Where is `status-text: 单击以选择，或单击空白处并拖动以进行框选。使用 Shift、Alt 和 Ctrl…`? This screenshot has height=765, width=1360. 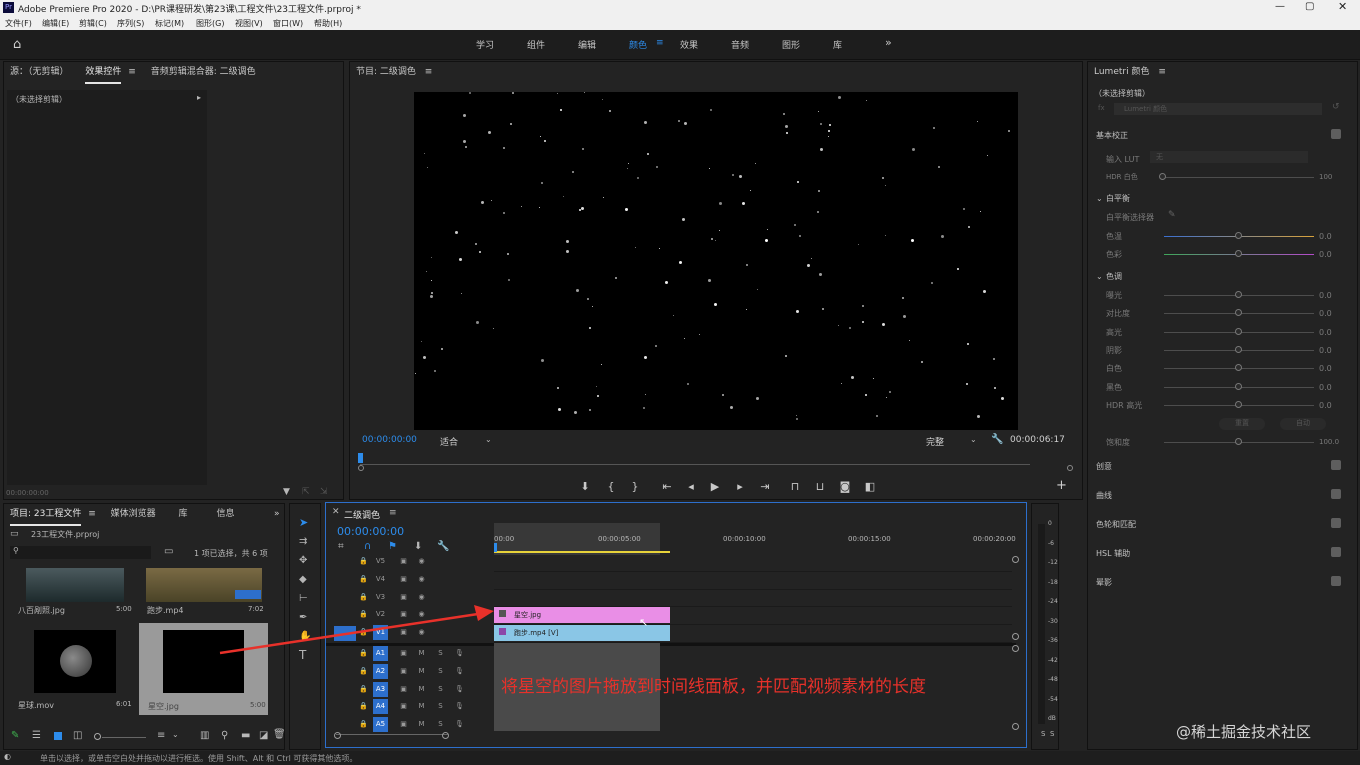
status-text: 单击以选择，或单击空白处并拖动以进行框选。使用 Shift、Alt 和 Ctrl… is located at coordinates (199, 758).